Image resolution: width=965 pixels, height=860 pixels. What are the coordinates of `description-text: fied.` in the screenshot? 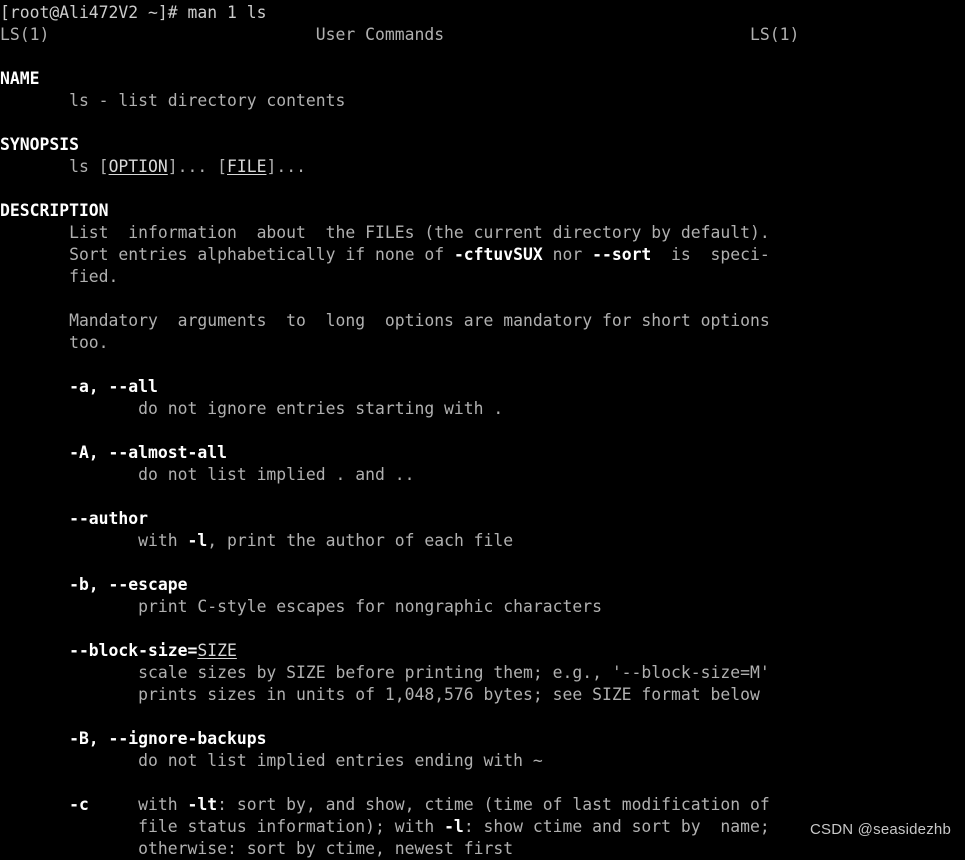 It's located at (59, 276).